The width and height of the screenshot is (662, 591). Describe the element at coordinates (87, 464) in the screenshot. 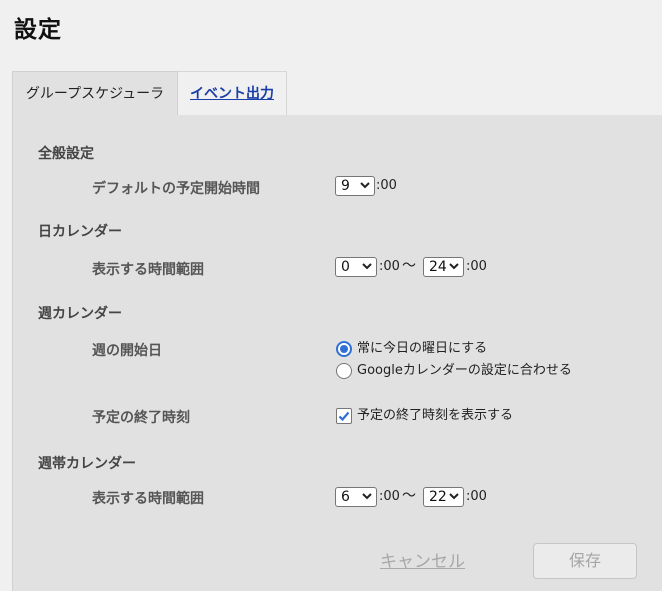

I see `section-heading-week-band-calendar: 週帯カレンダー` at that location.